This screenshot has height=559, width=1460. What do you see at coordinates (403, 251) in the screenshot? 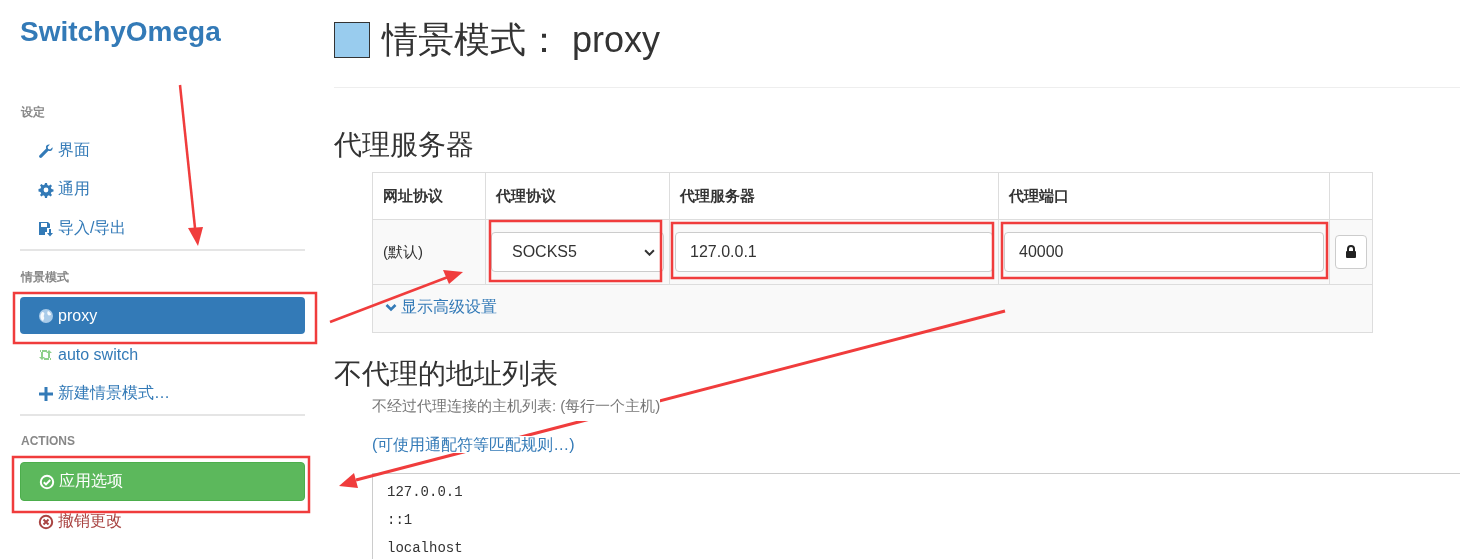
I see `table-cell-text: (默认)` at bounding box center [403, 251].